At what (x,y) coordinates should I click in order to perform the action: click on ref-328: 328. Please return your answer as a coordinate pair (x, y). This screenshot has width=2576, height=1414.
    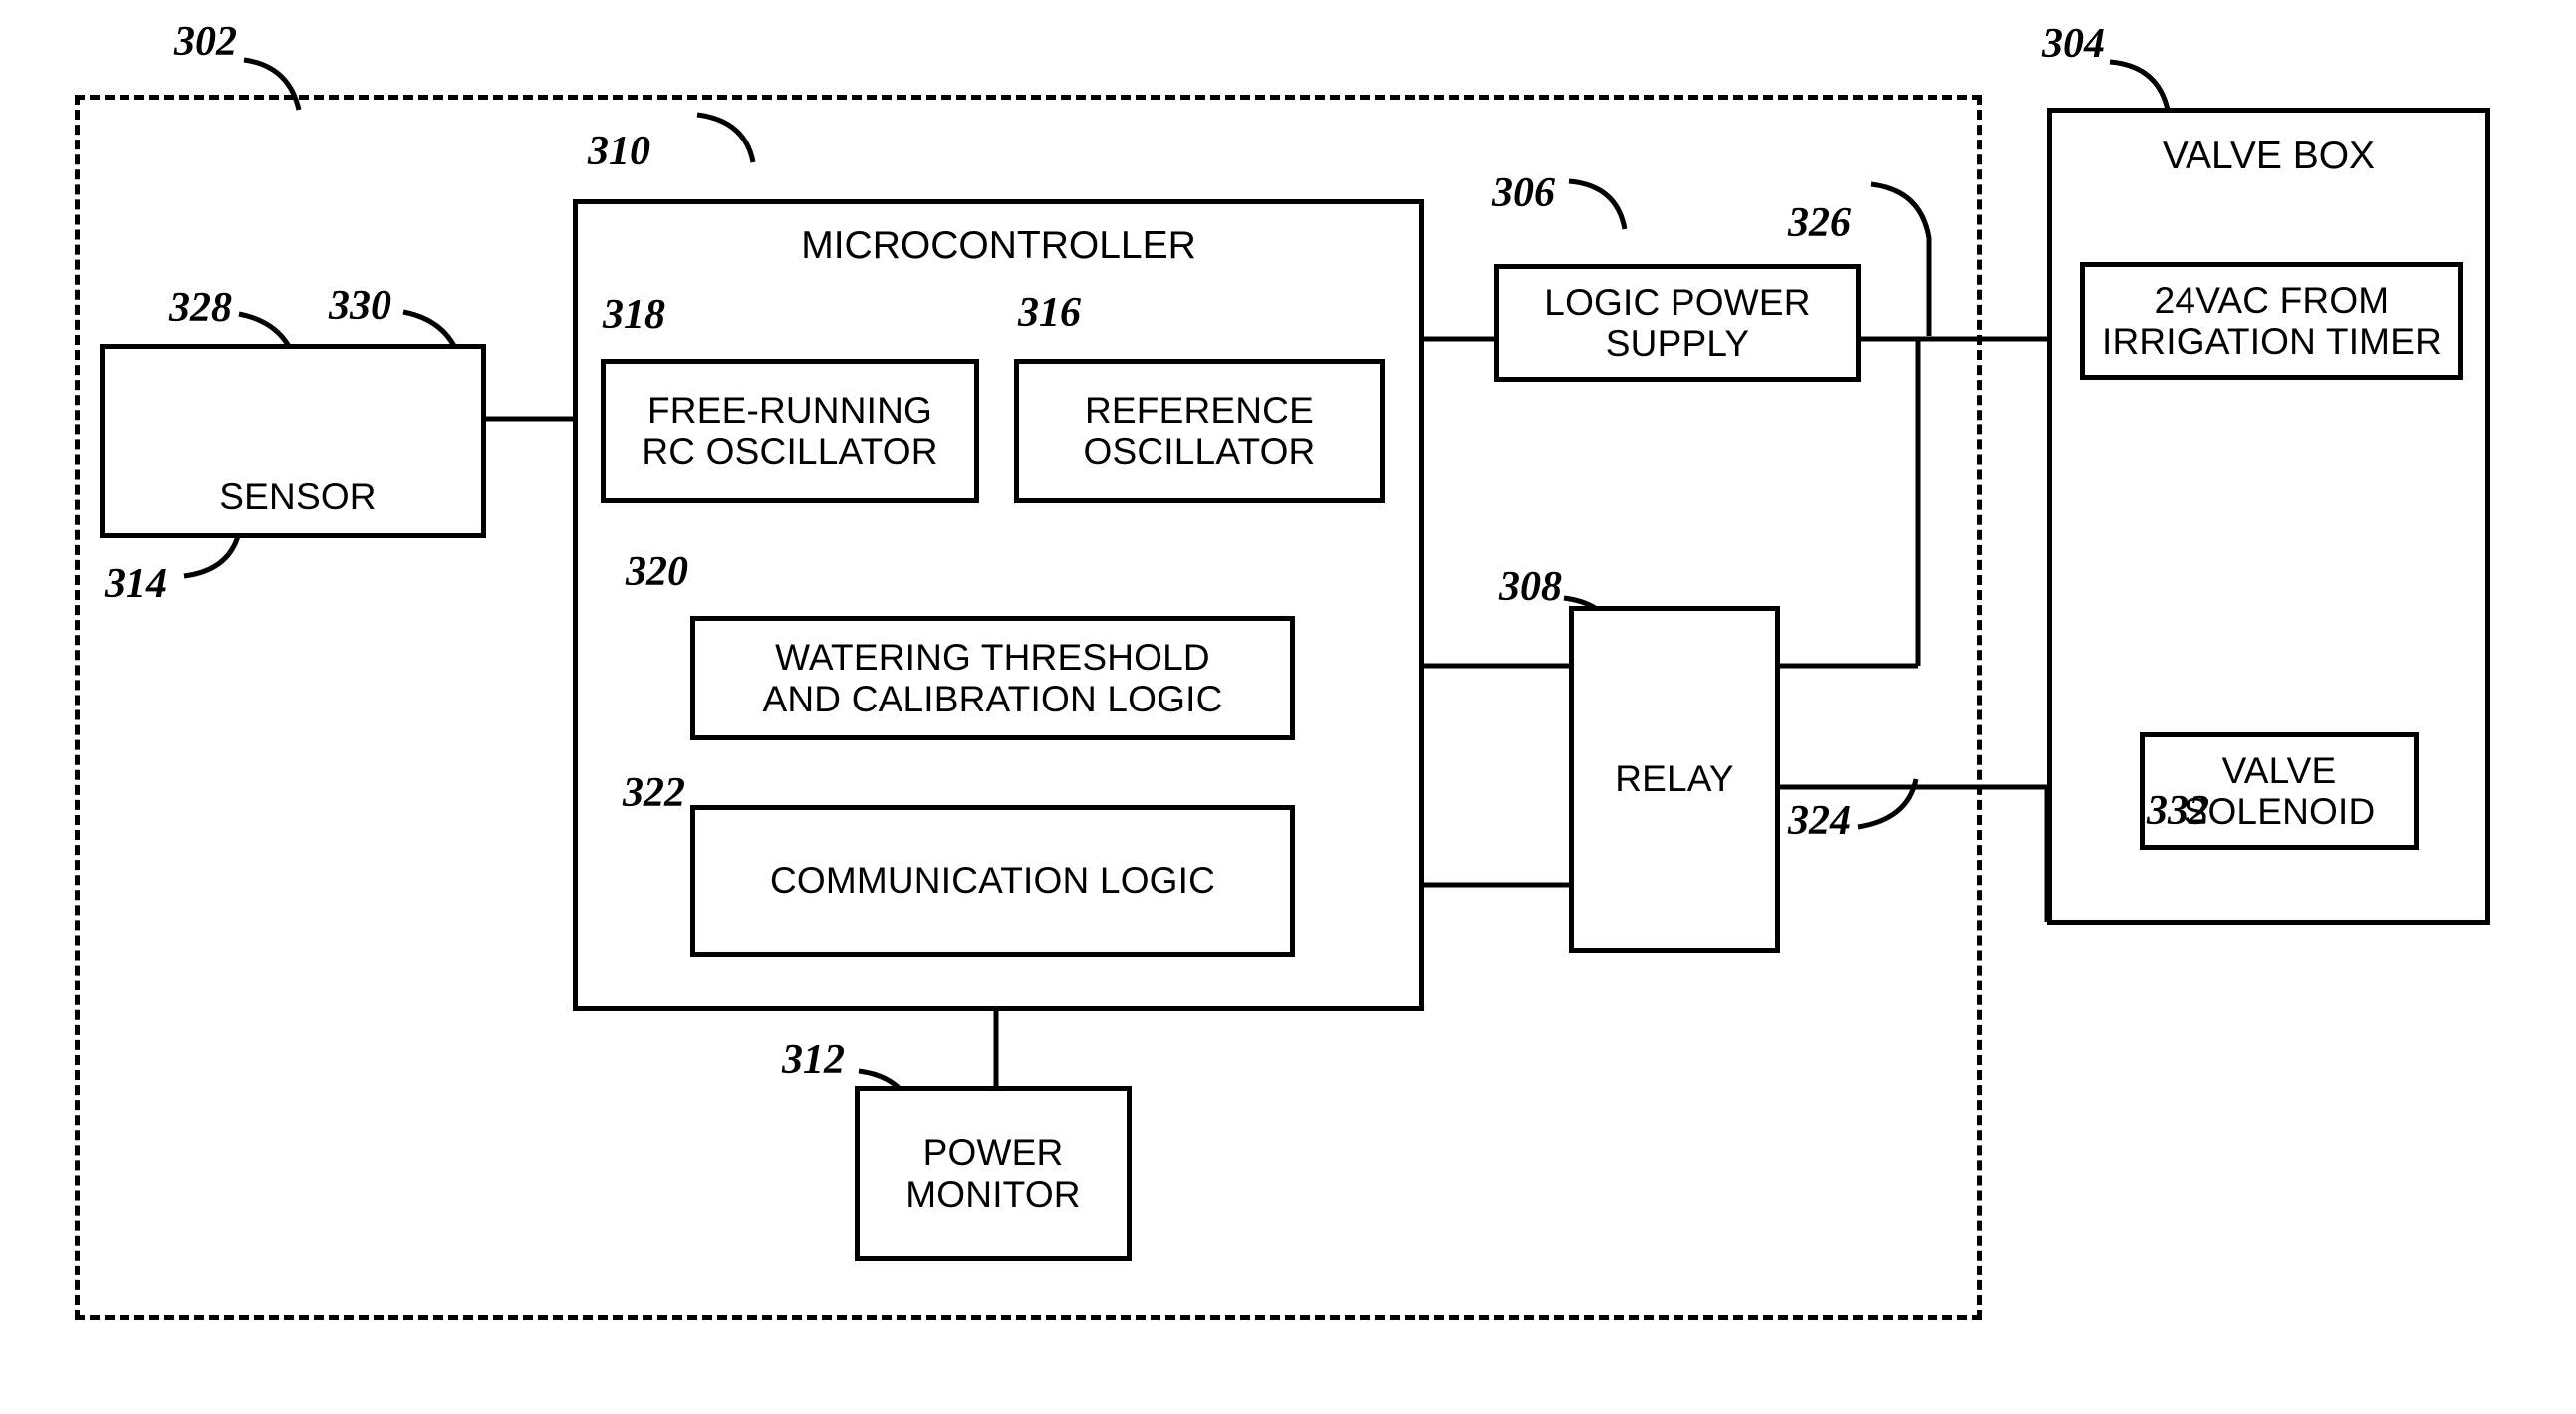
    Looking at the image, I should click on (200, 308).